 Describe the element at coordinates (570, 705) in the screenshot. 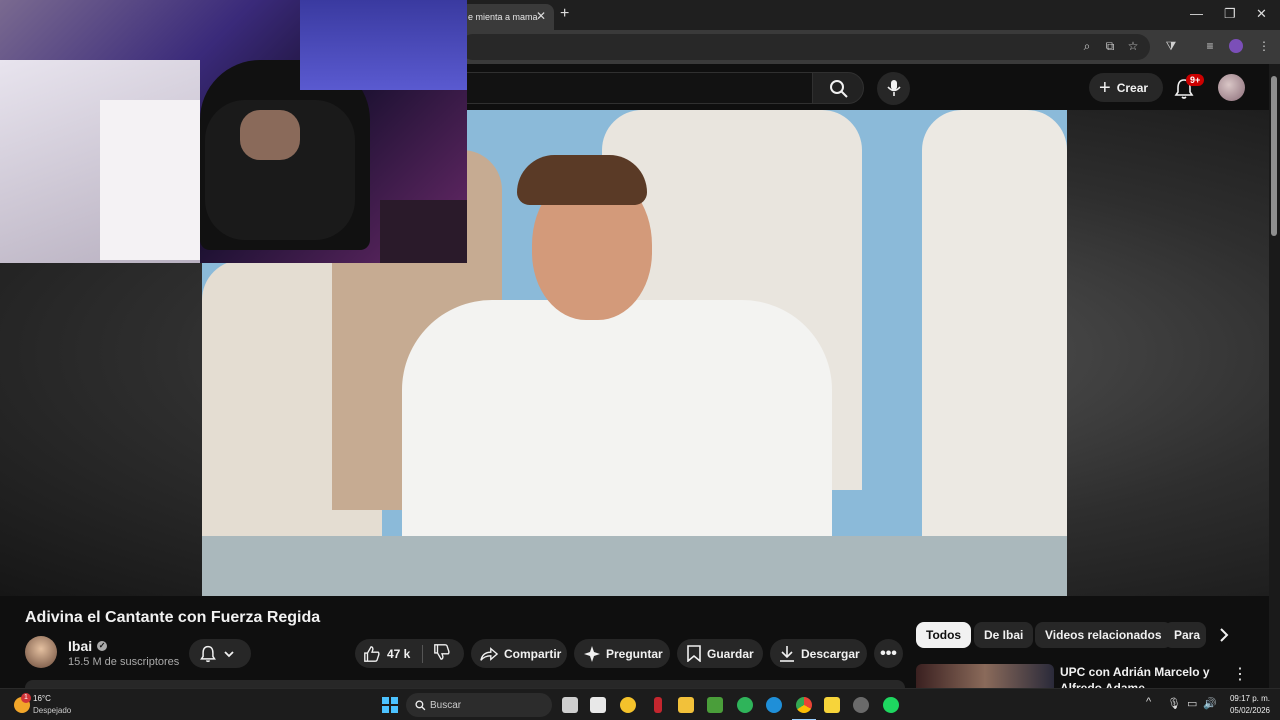

I see `task-view-icon` at that location.